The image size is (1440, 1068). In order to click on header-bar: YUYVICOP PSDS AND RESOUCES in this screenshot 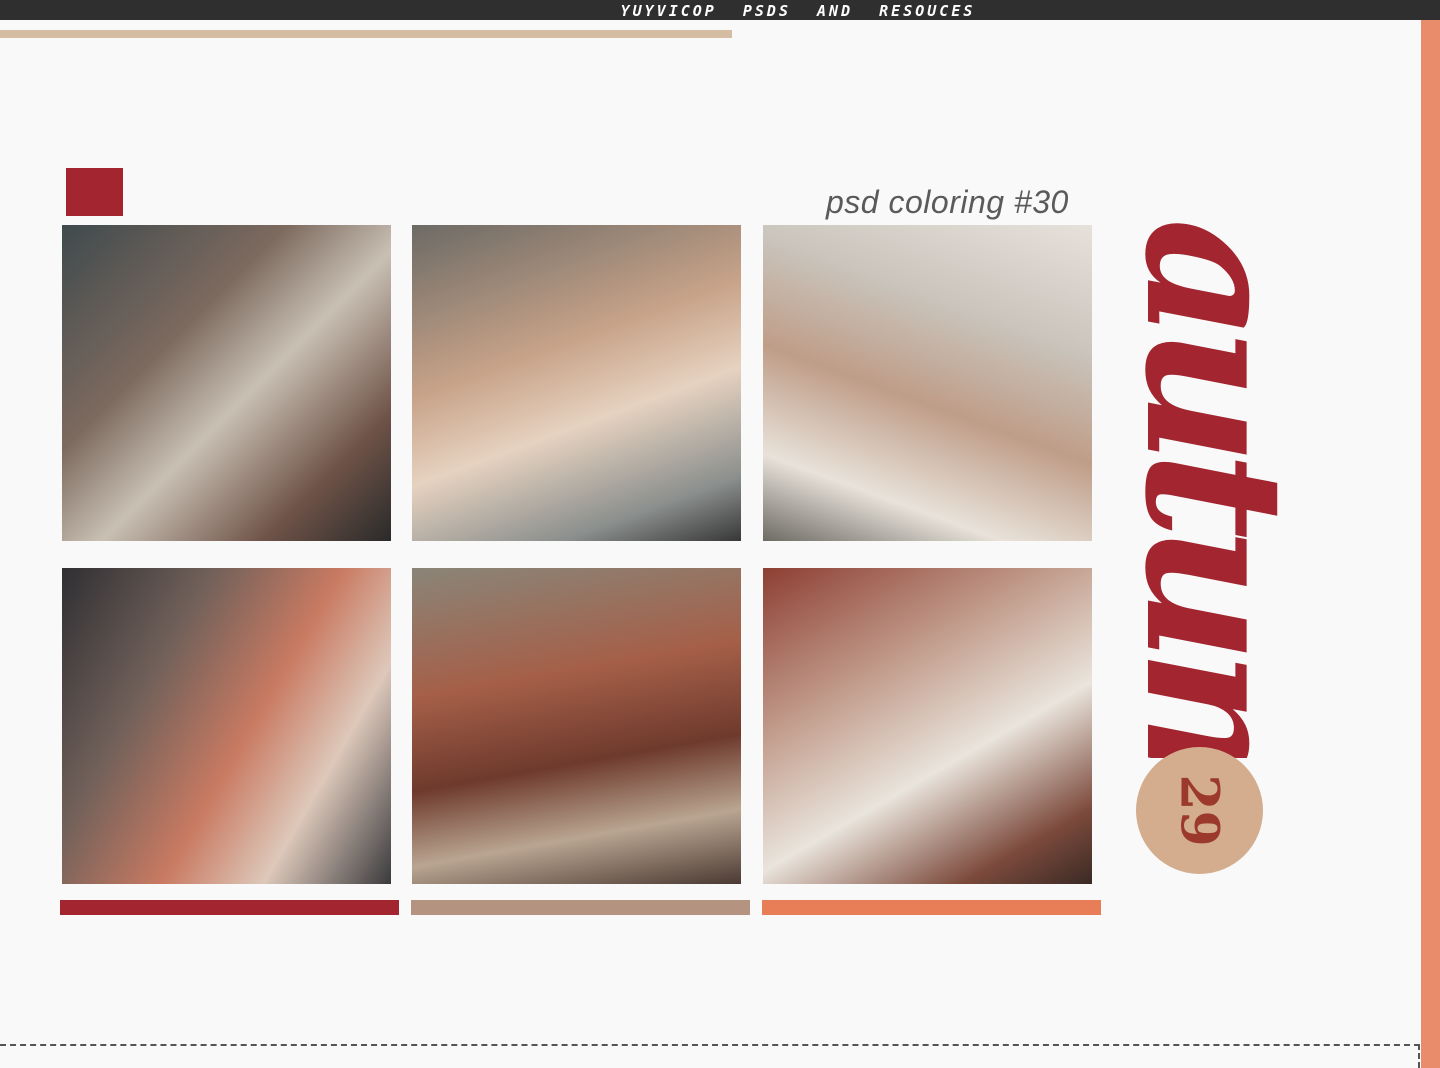, I will do `click(720, 10)`.